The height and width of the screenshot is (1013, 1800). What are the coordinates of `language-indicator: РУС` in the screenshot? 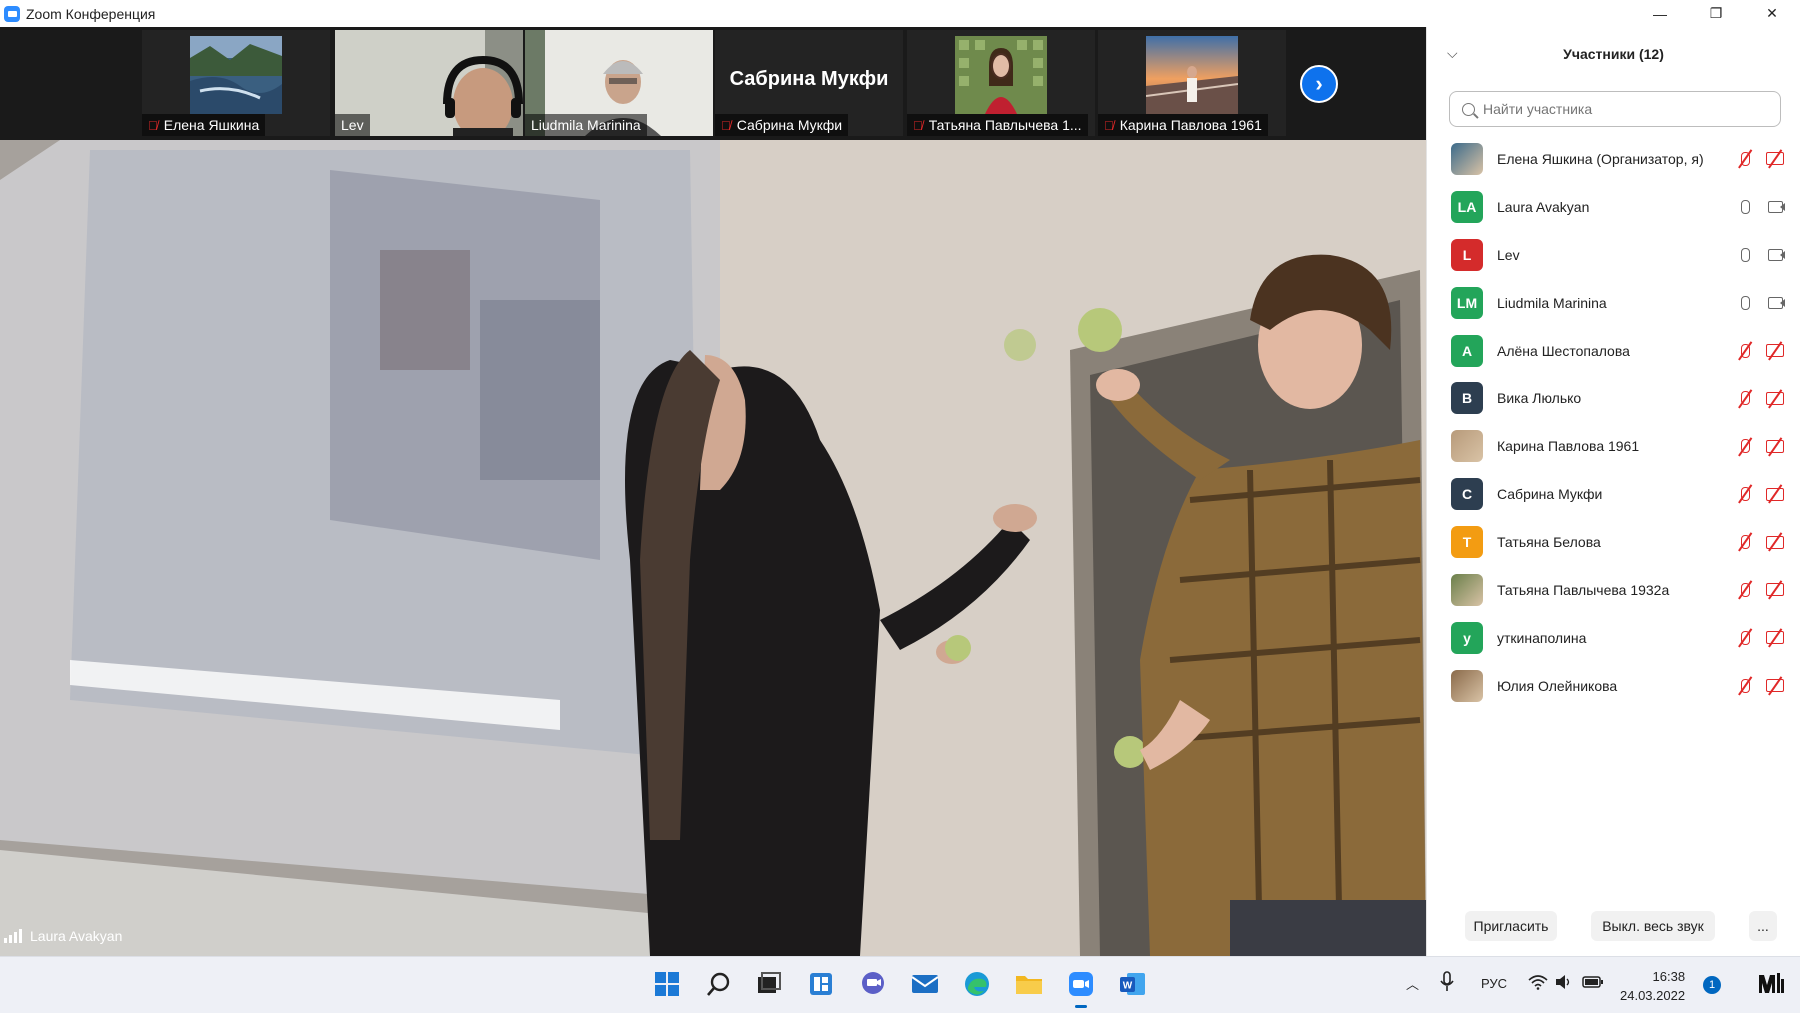 It's located at (1494, 983).